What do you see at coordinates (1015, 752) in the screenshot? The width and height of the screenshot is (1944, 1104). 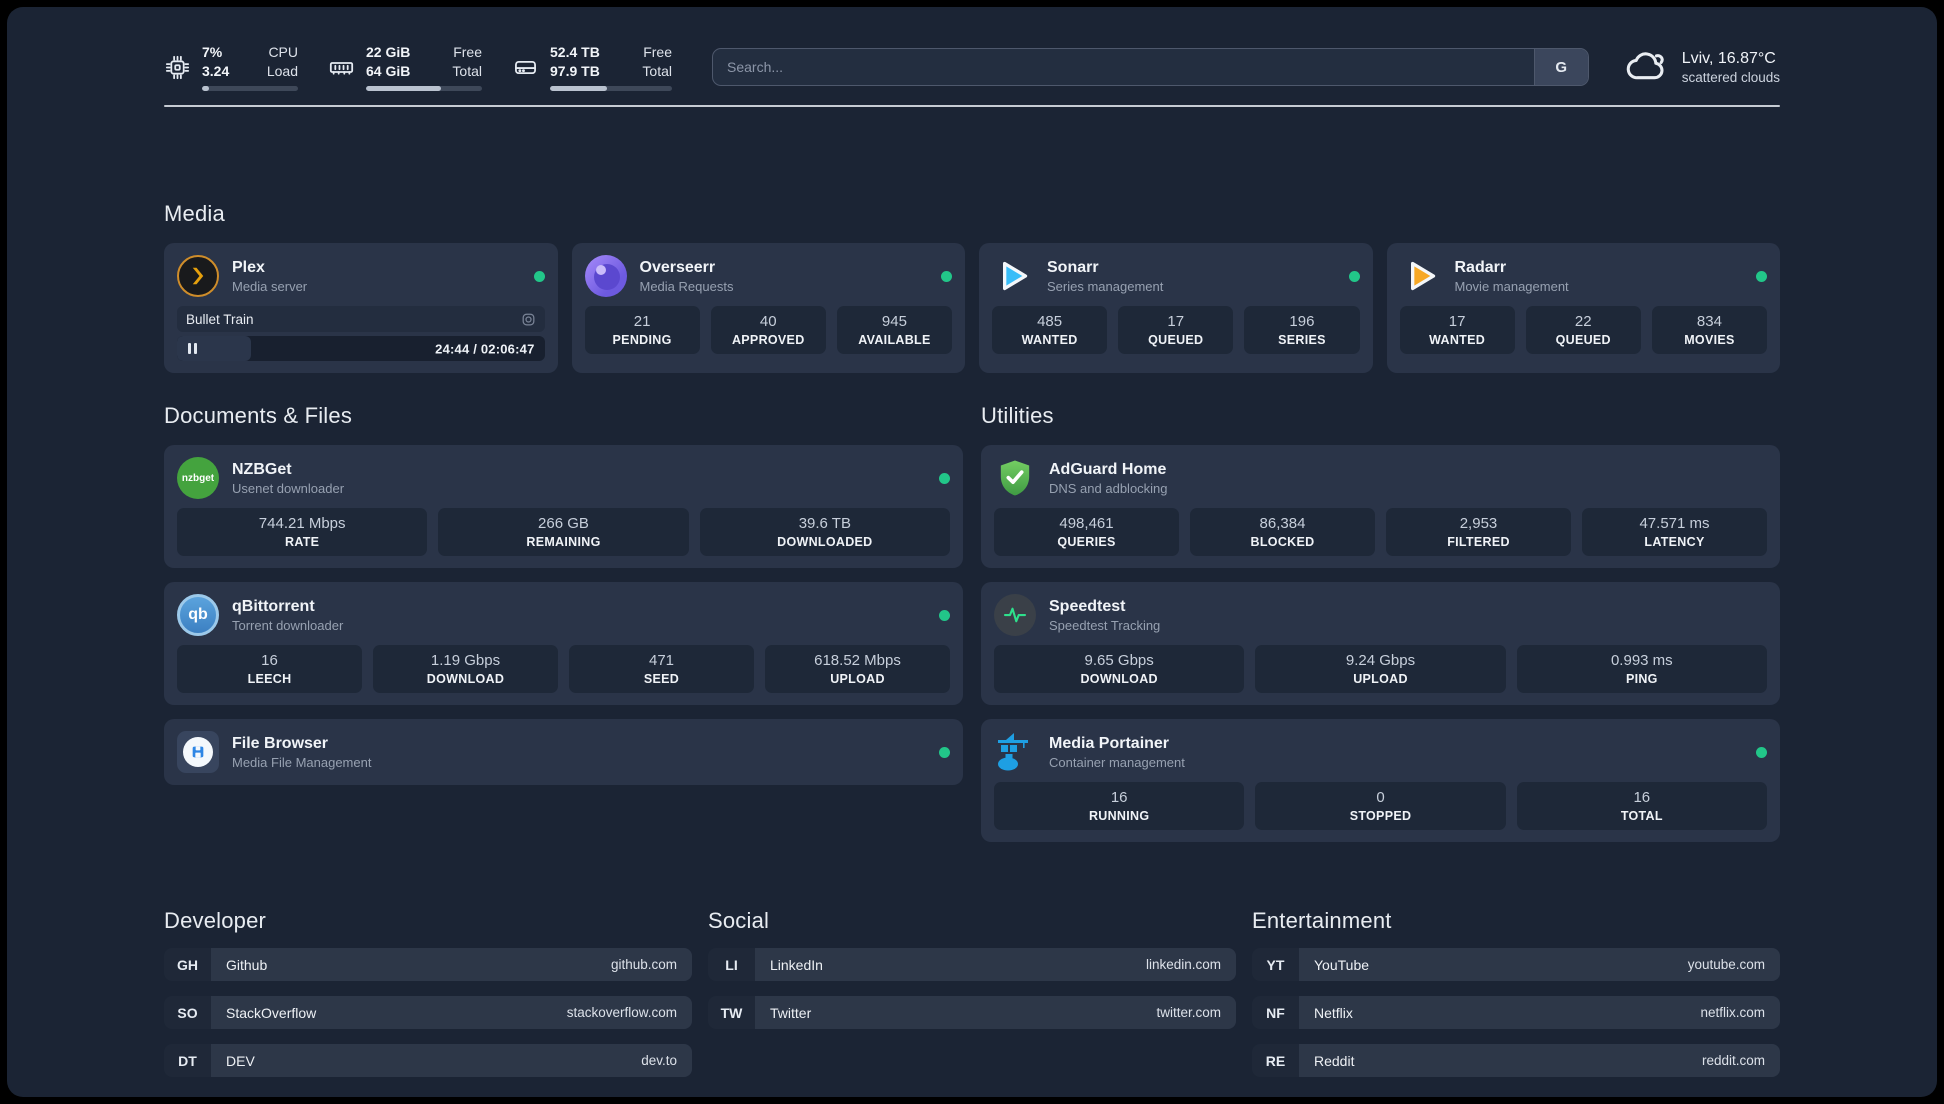 I see `portainer-icon` at bounding box center [1015, 752].